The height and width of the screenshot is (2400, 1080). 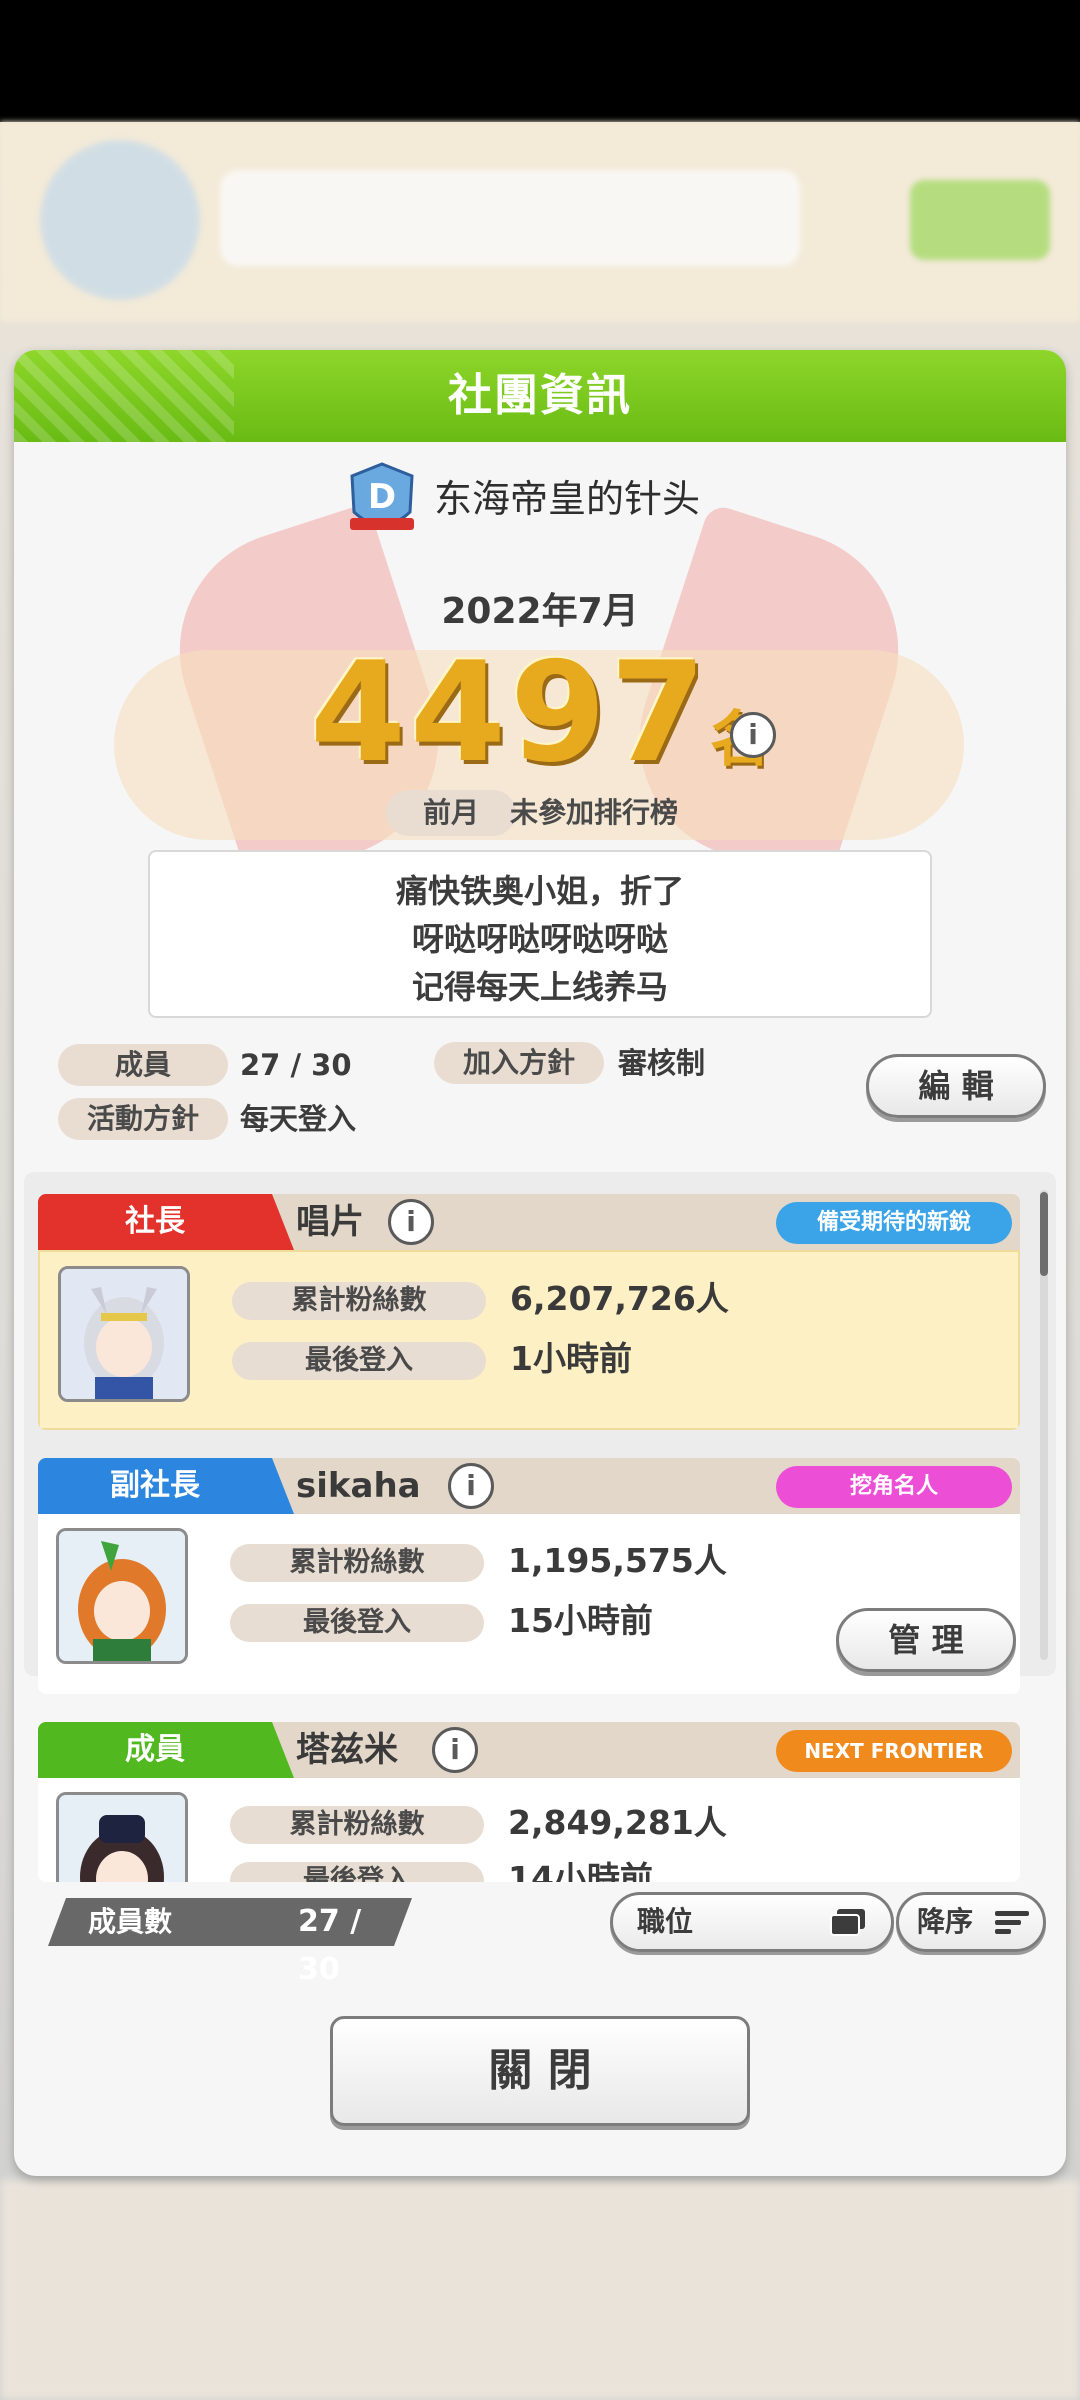 I want to click on close-button: 關 閉, so click(x=540, y=2071).